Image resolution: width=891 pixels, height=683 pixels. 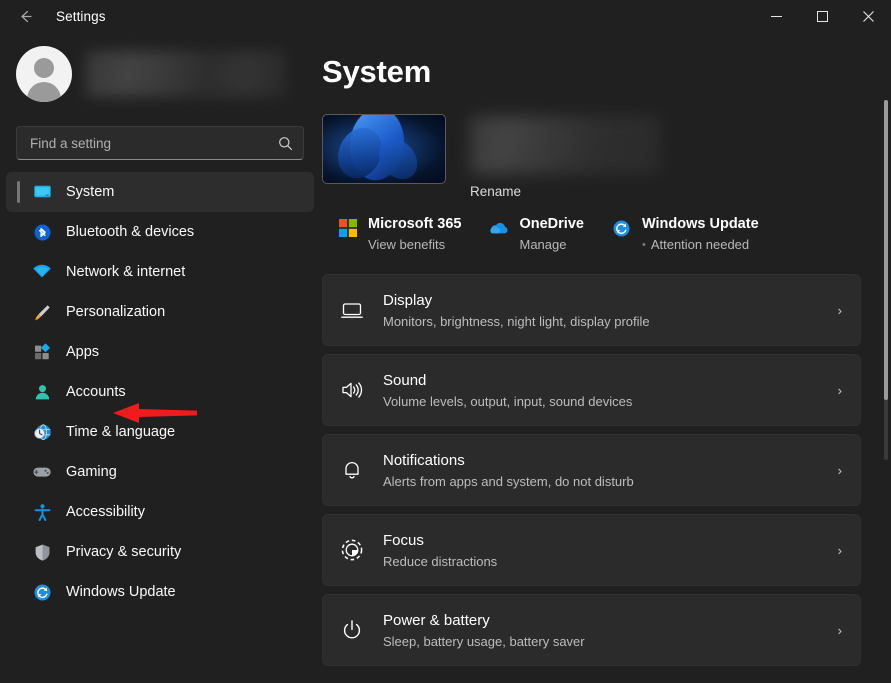 What do you see at coordinates (403, 540) in the screenshot?
I see `card-title: Focus` at bounding box center [403, 540].